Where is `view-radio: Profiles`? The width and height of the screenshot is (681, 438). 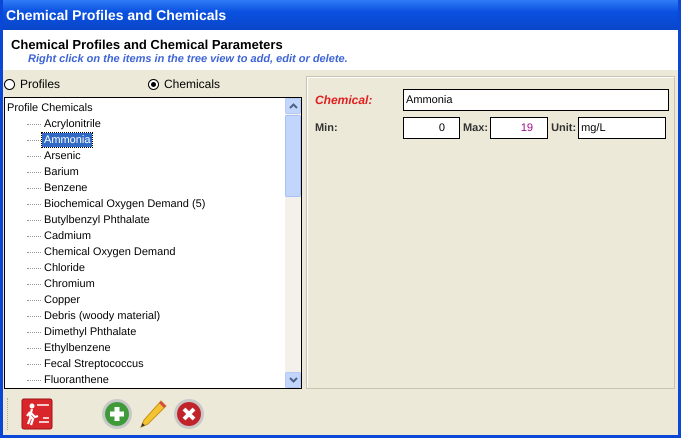
view-radio: Profiles is located at coordinates (76, 84).